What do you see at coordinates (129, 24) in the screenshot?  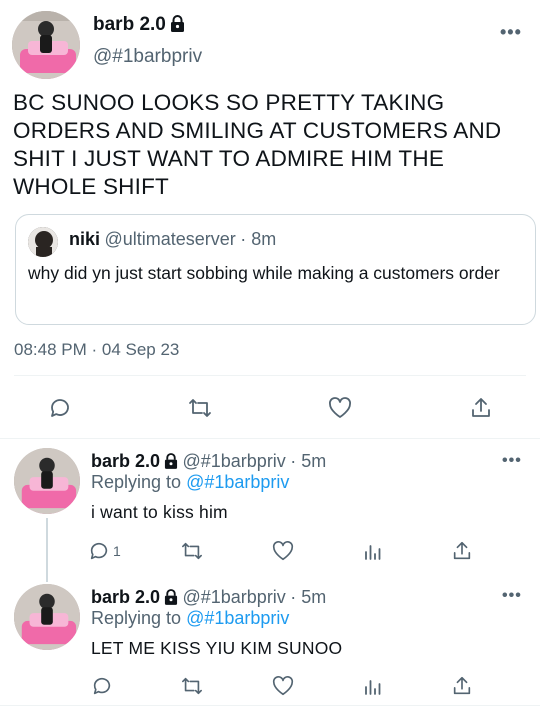 I see `author-name: barb 2.0` at bounding box center [129, 24].